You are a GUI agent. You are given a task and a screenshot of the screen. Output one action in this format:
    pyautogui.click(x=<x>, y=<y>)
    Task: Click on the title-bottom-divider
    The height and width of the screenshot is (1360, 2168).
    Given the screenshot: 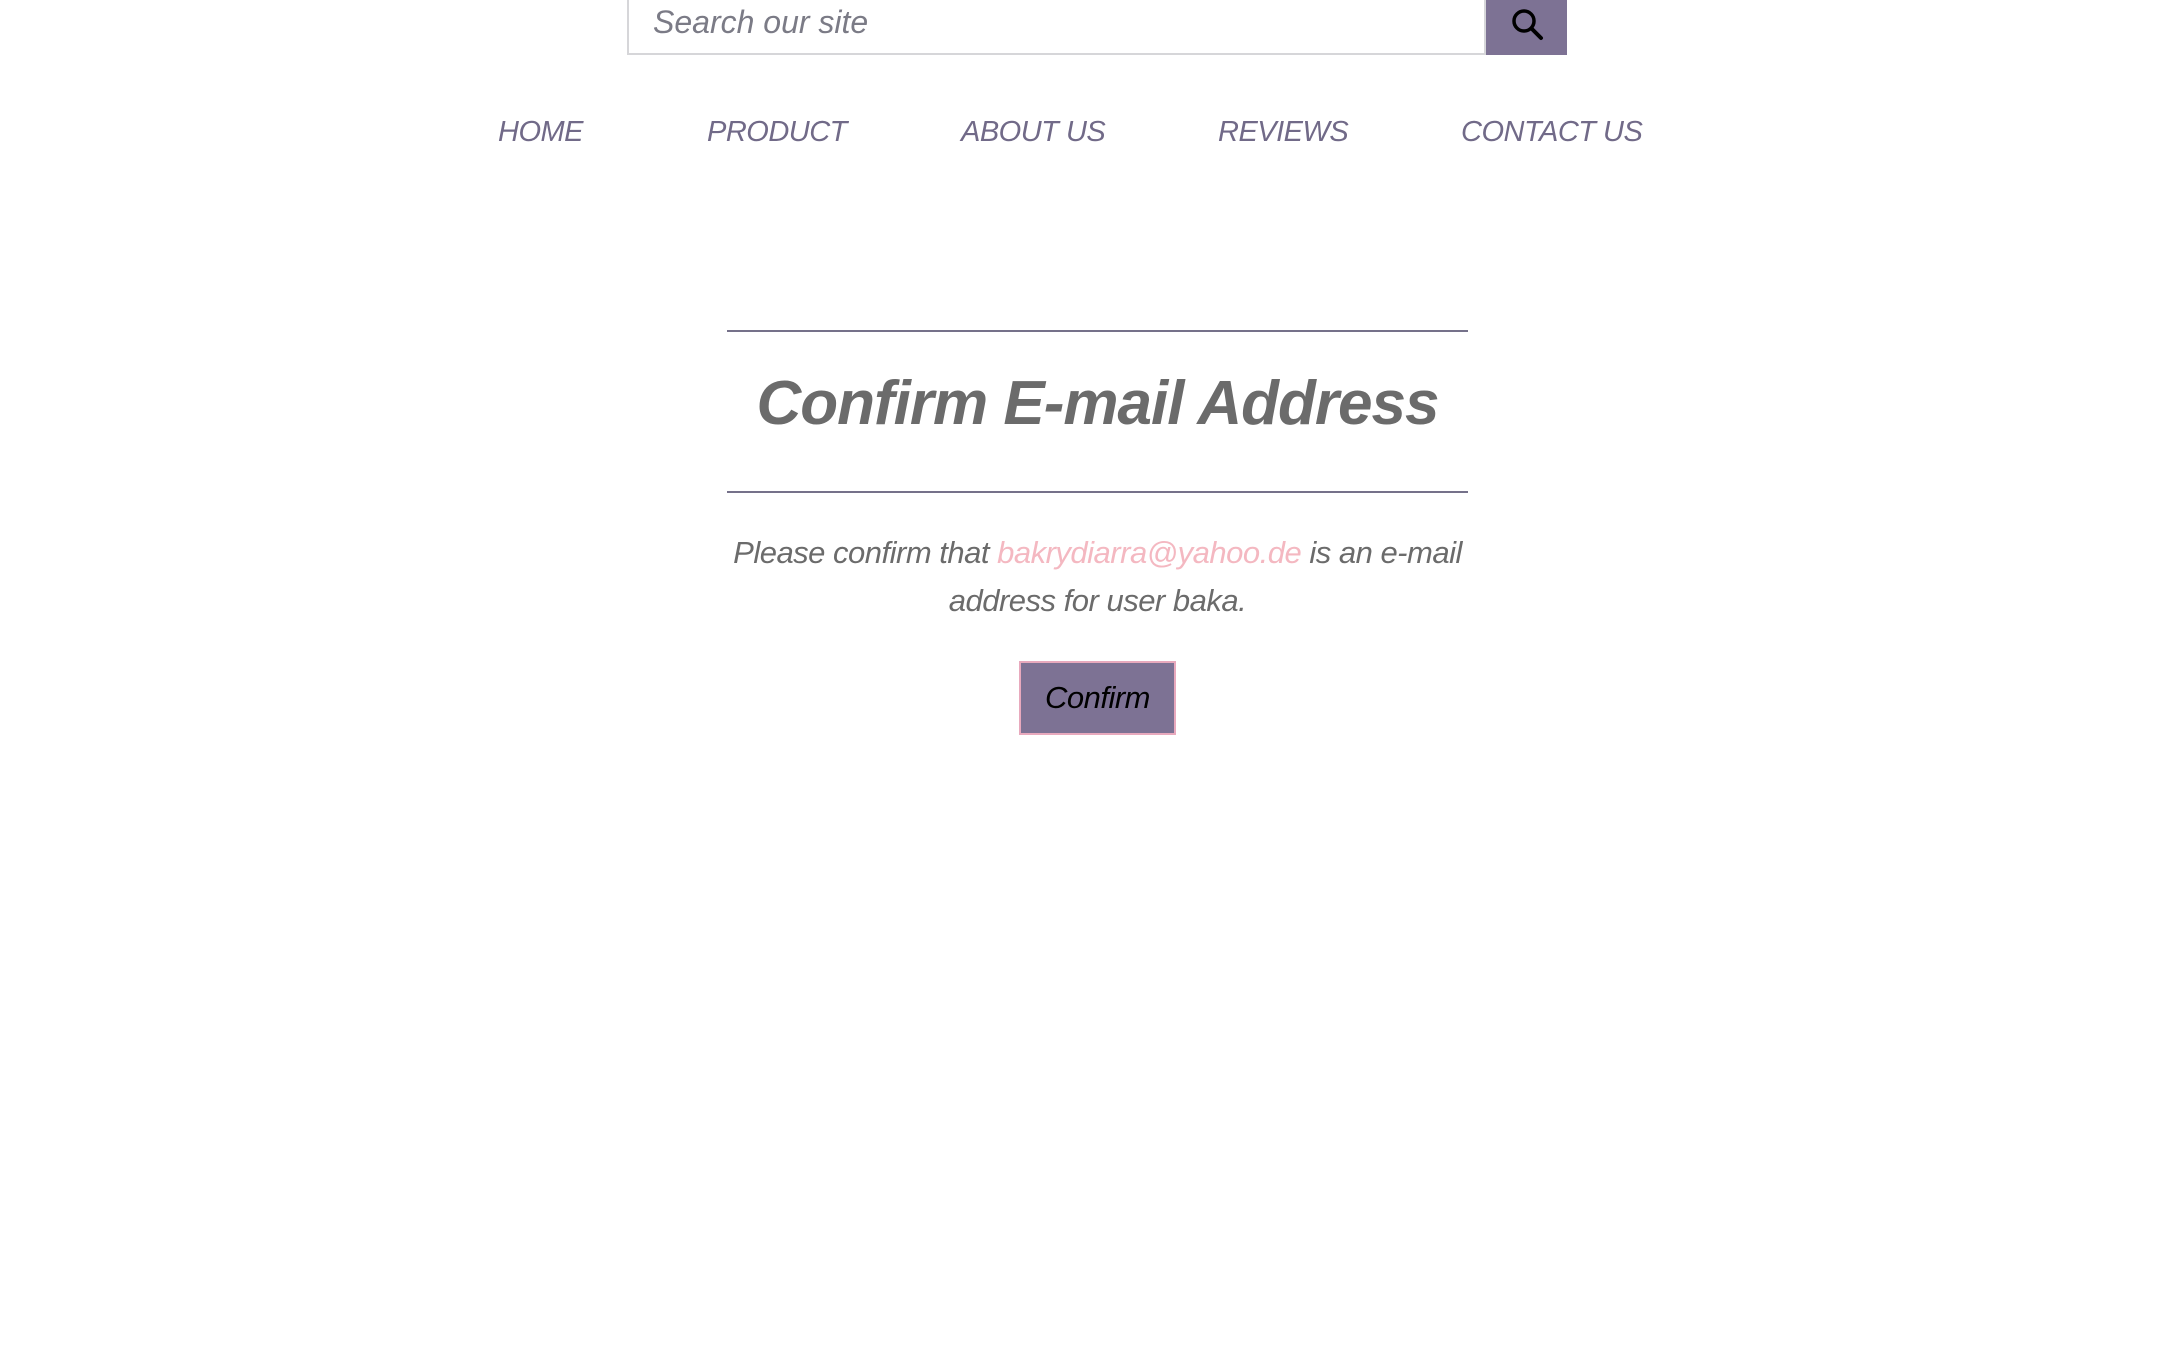 What is the action you would take?
    pyautogui.click(x=1097, y=492)
    